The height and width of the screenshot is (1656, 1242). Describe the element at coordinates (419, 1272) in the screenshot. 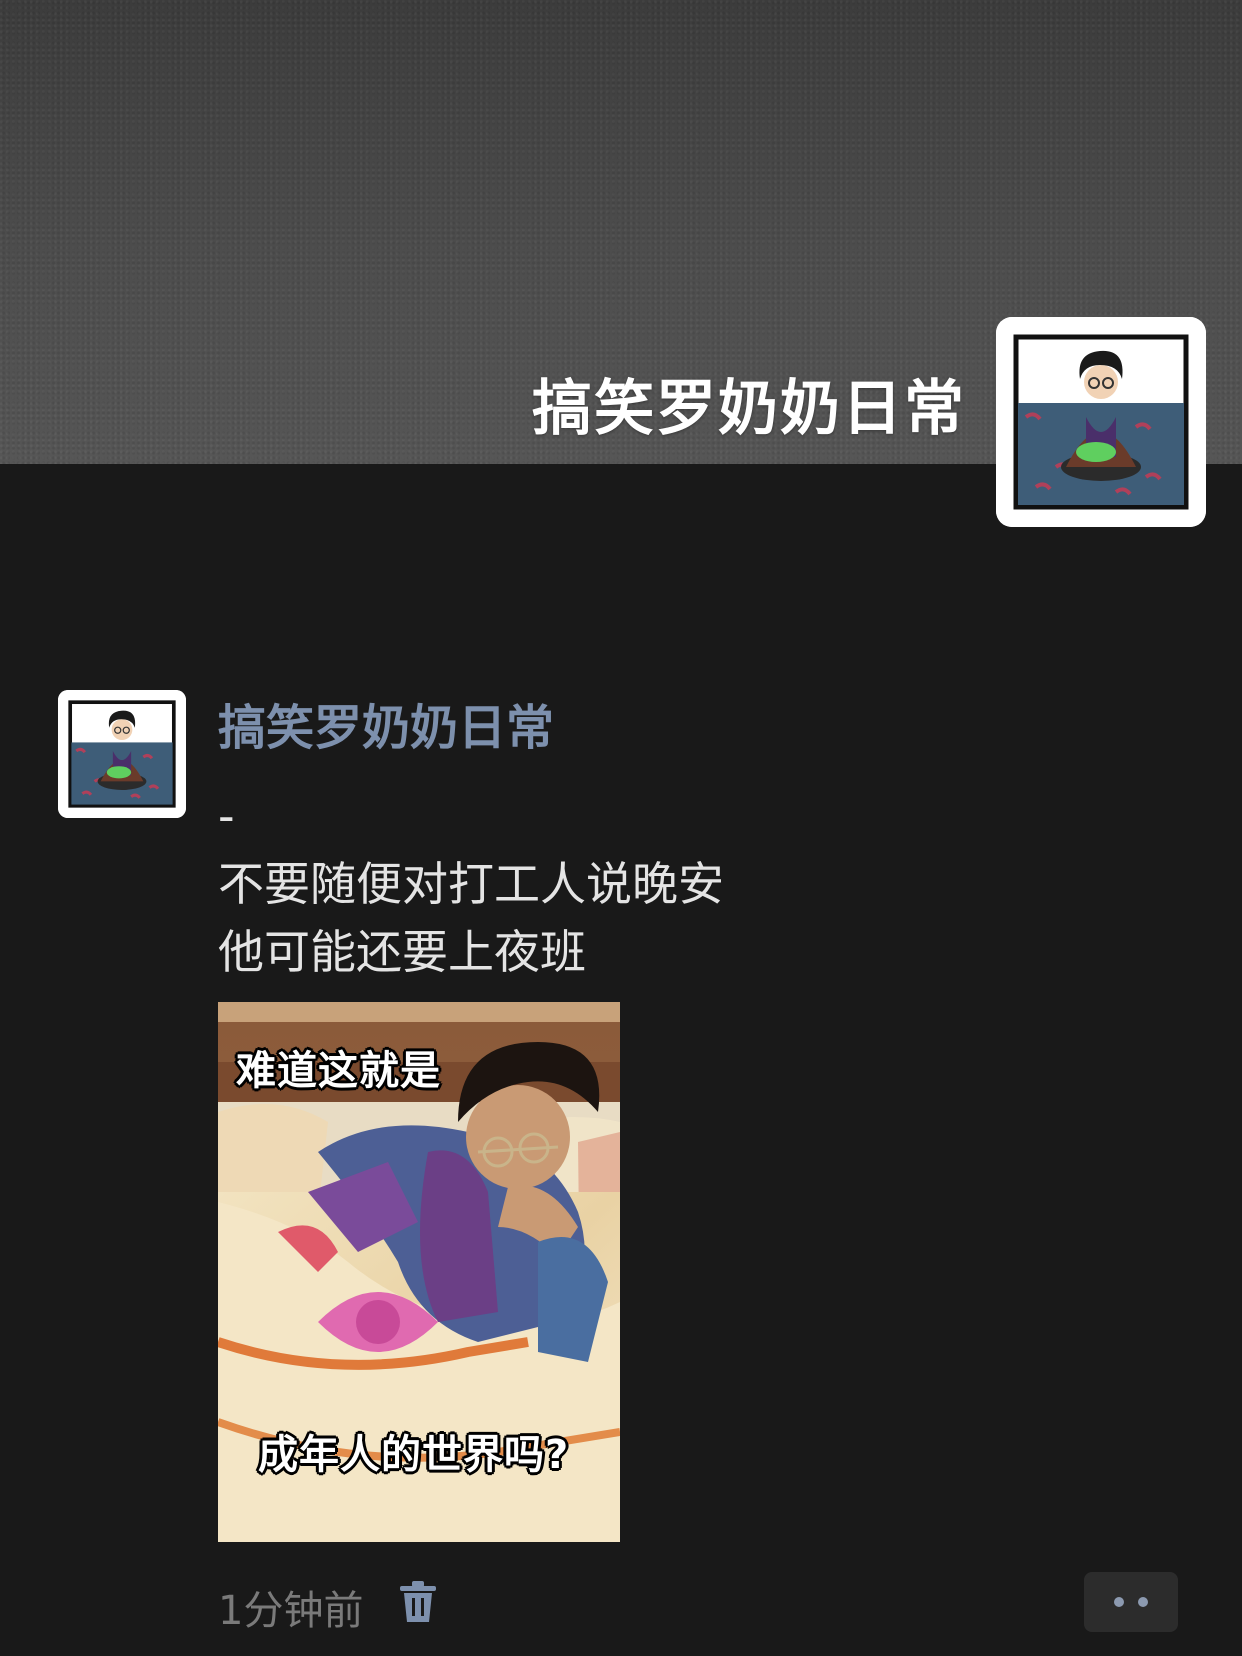

I see `post-image: 难道这就是 成年人的世界吗?` at that location.